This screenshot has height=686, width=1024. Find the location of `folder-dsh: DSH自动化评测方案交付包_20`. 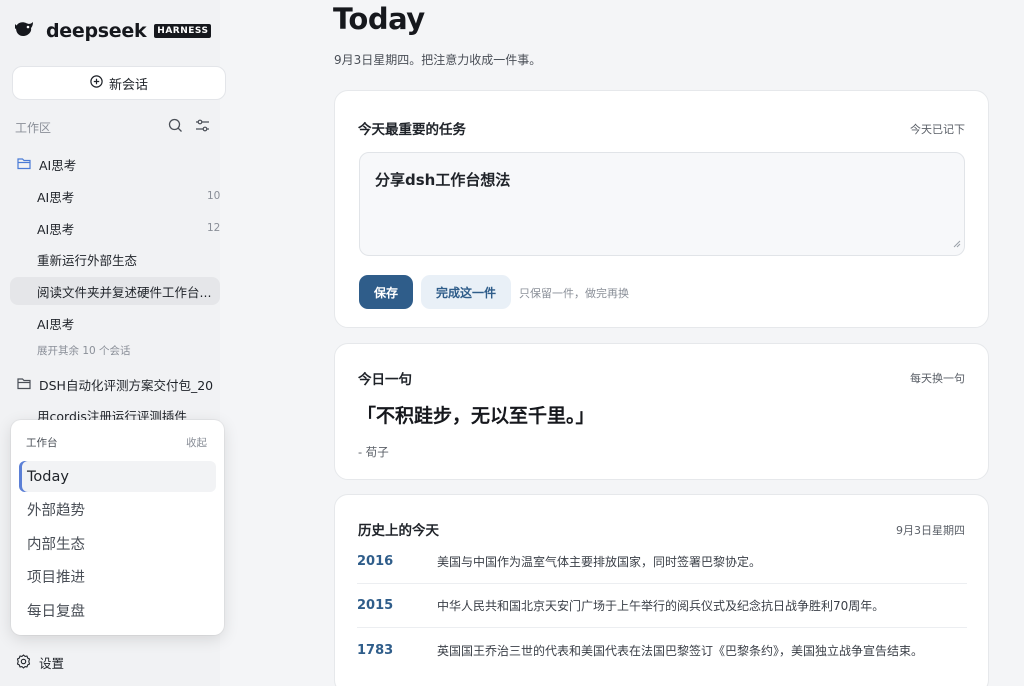

folder-dsh: DSH自动化评测方案交付包_20 is located at coordinates (115, 384).